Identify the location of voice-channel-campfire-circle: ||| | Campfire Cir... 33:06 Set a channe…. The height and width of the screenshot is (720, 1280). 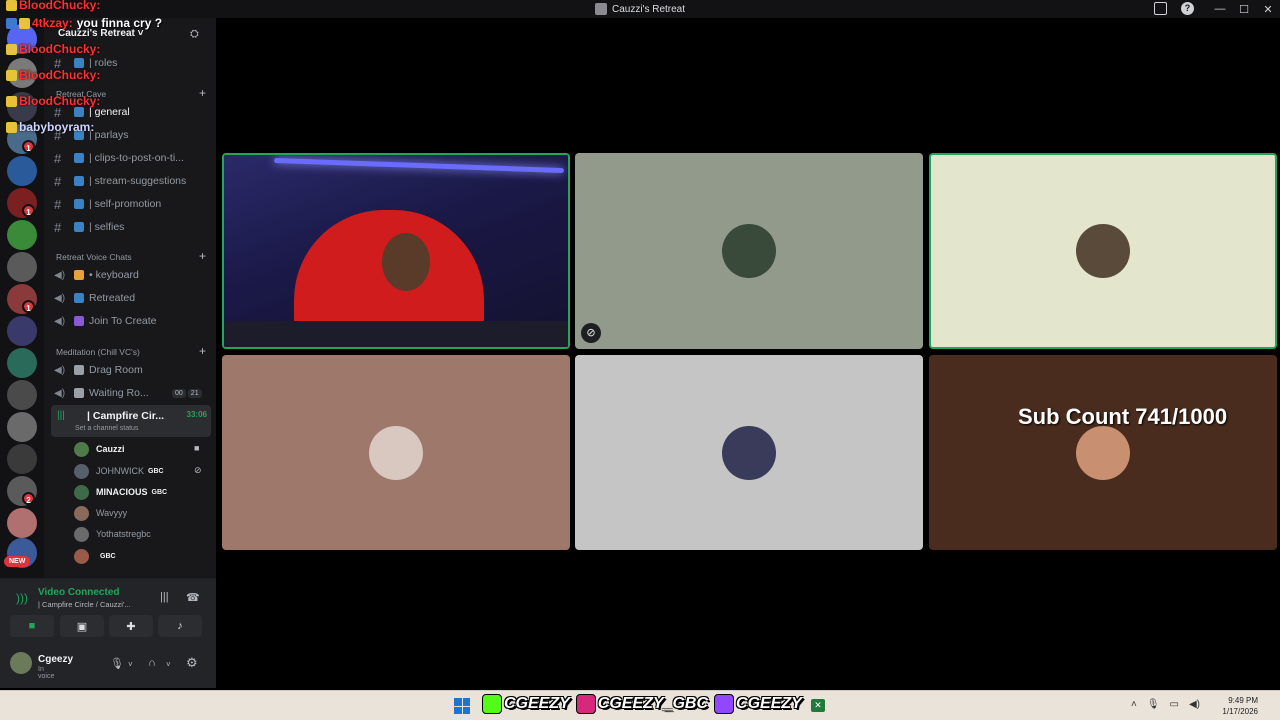
(131, 421).